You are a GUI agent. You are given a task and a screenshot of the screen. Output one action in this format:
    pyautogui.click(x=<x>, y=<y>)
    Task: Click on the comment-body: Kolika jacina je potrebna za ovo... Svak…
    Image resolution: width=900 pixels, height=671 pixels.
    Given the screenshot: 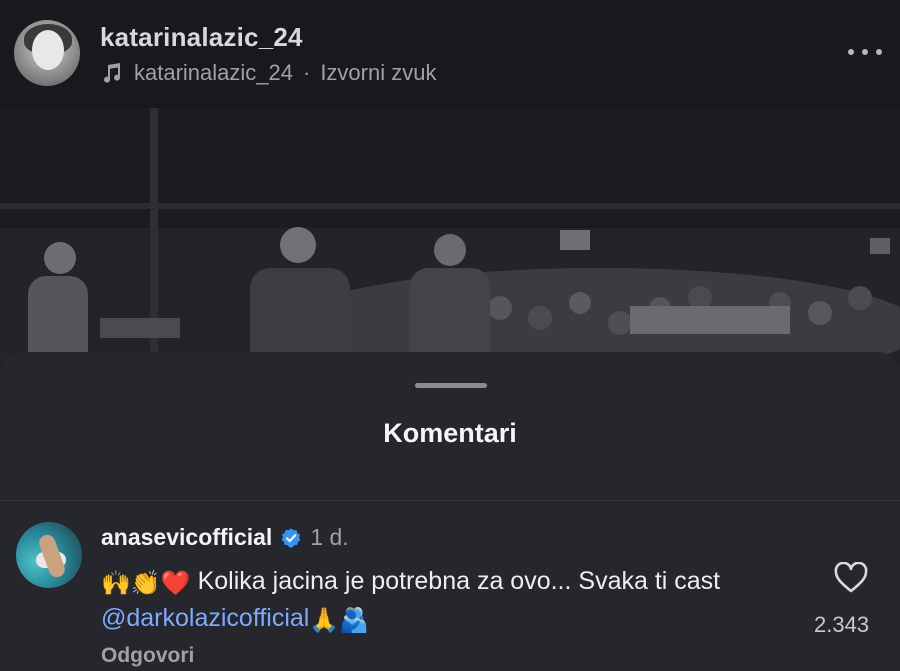 What is the action you would take?
    pyautogui.click(x=455, y=581)
    